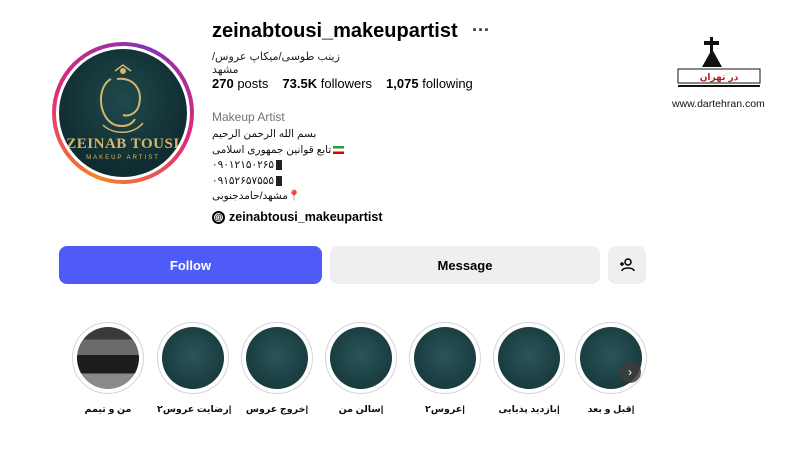 The width and height of the screenshot is (800, 451). Describe the element at coordinates (719, 78) in the screenshot. I see `watermark-logo-text: در تهران` at that location.